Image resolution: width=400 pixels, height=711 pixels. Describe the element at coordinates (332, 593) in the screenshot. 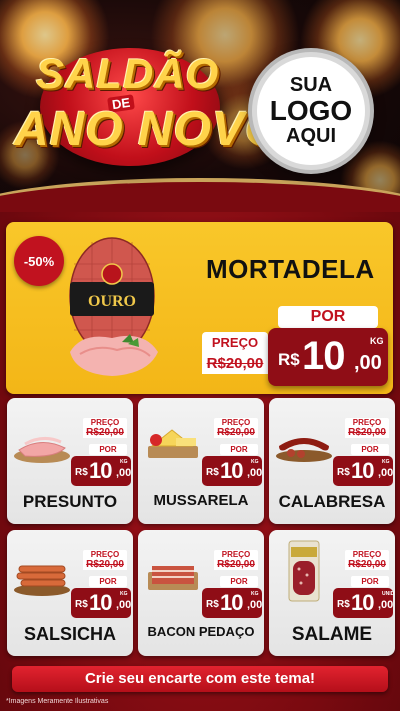

I see `product-card: PREÇO R$20,00 POR R$ 10,00 UNID SALAME` at that location.